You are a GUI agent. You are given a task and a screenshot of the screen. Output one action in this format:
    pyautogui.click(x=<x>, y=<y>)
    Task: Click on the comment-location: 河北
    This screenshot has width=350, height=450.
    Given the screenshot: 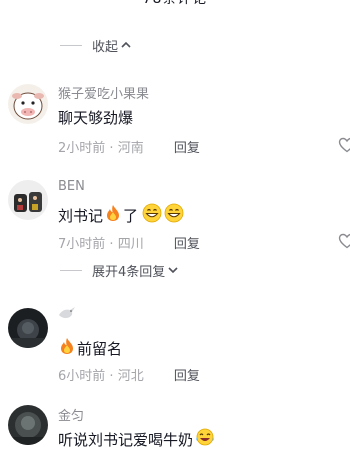 What is the action you would take?
    pyautogui.click(x=130, y=376)
    